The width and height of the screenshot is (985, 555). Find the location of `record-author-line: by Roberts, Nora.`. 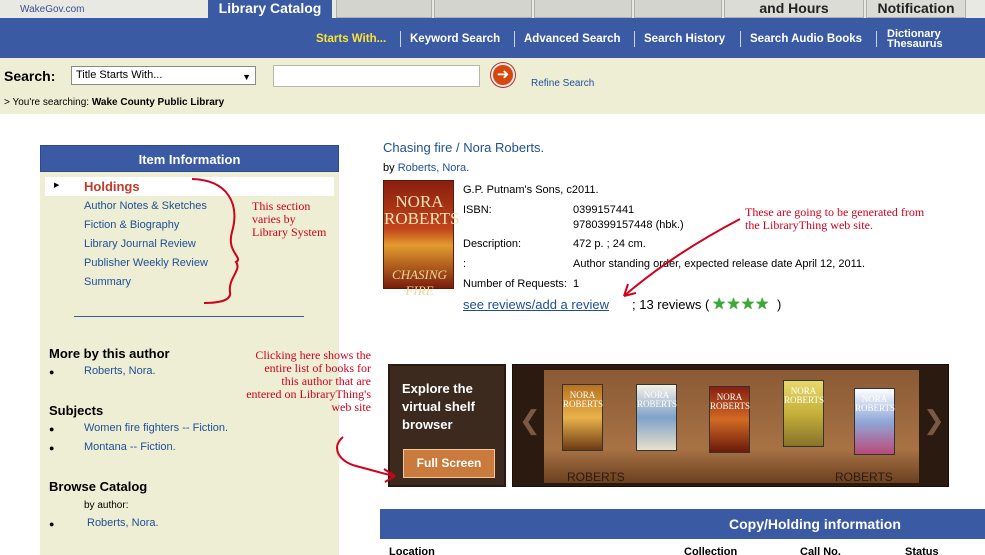

record-author-line: by Roberts, Nora. is located at coordinates (426, 168).